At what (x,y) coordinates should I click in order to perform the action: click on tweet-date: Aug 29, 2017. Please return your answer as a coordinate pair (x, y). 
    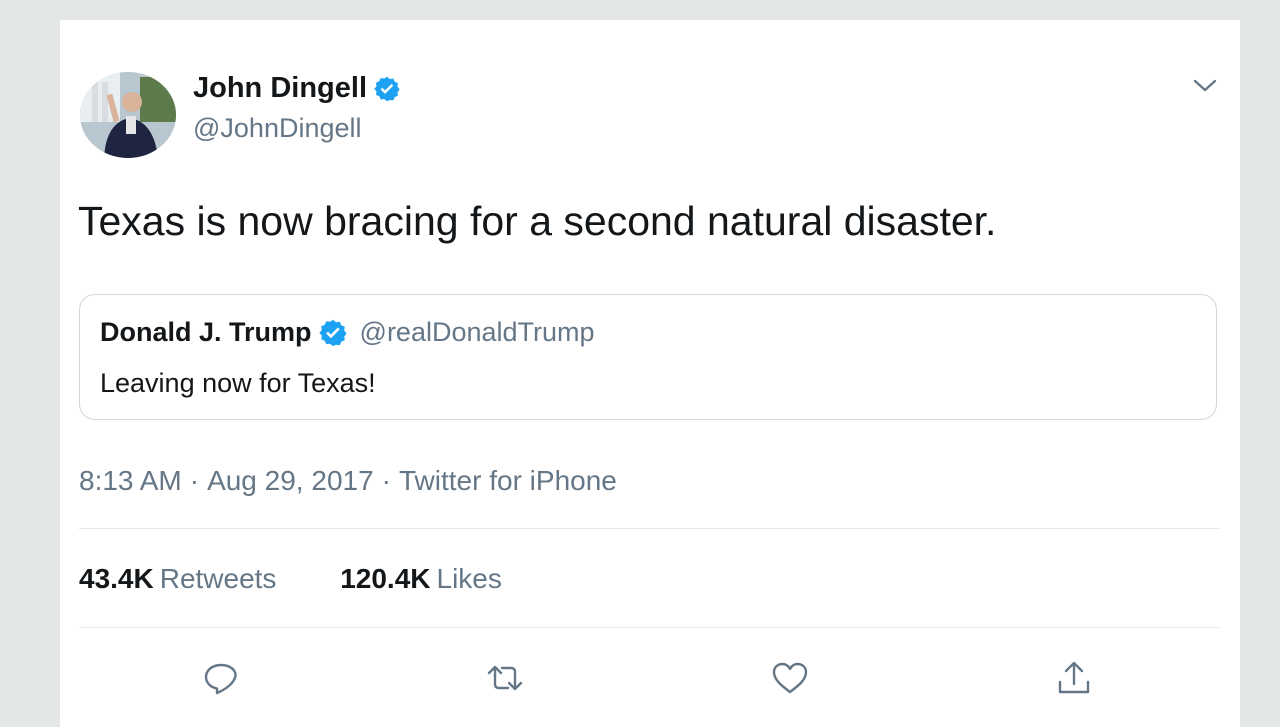
    Looking at the image, I should click on (290, 480).